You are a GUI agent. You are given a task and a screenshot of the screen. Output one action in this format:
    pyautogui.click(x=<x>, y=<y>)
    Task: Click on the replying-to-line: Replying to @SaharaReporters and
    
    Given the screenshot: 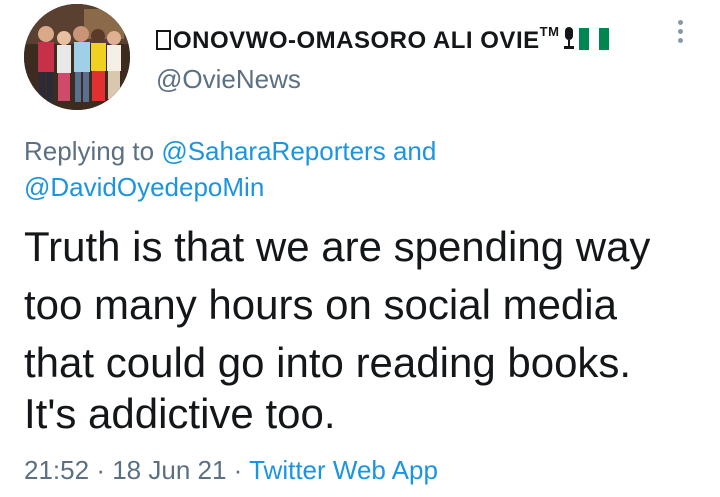 What is the action you would take?
    pyautogui.click(x=230, y=151)
    